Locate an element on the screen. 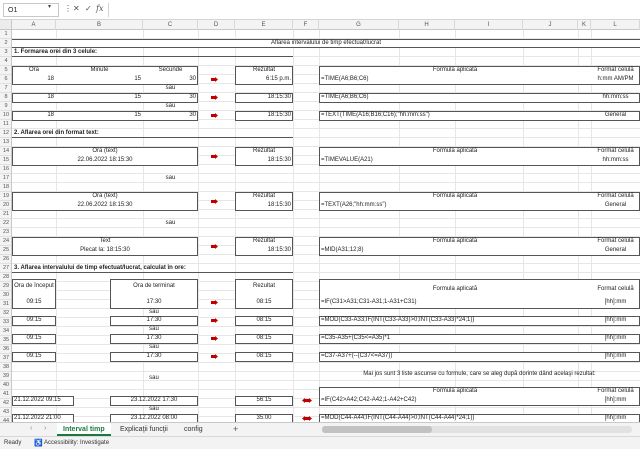  cell-b6: 15 is located at coordinates (98, 79).